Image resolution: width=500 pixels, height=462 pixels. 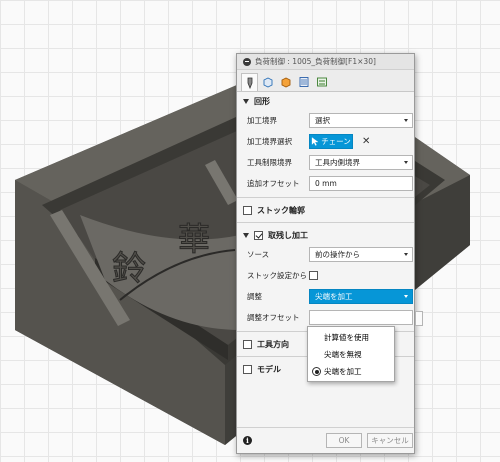 I want to click on additional-offset-label: 追加オフセット, so click(x=273, y=183).